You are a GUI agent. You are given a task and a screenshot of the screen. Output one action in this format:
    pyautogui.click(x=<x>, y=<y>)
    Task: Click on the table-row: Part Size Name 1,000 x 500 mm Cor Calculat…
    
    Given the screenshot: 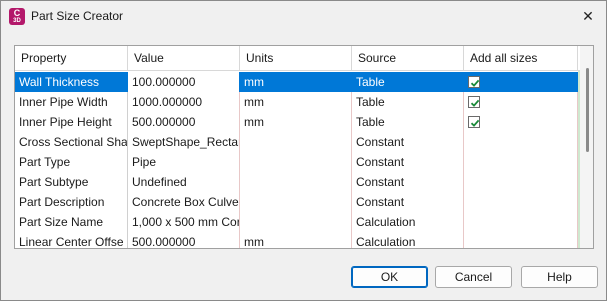 What is the action you would take?
    pyautogui.click(x=297, y=222)
    